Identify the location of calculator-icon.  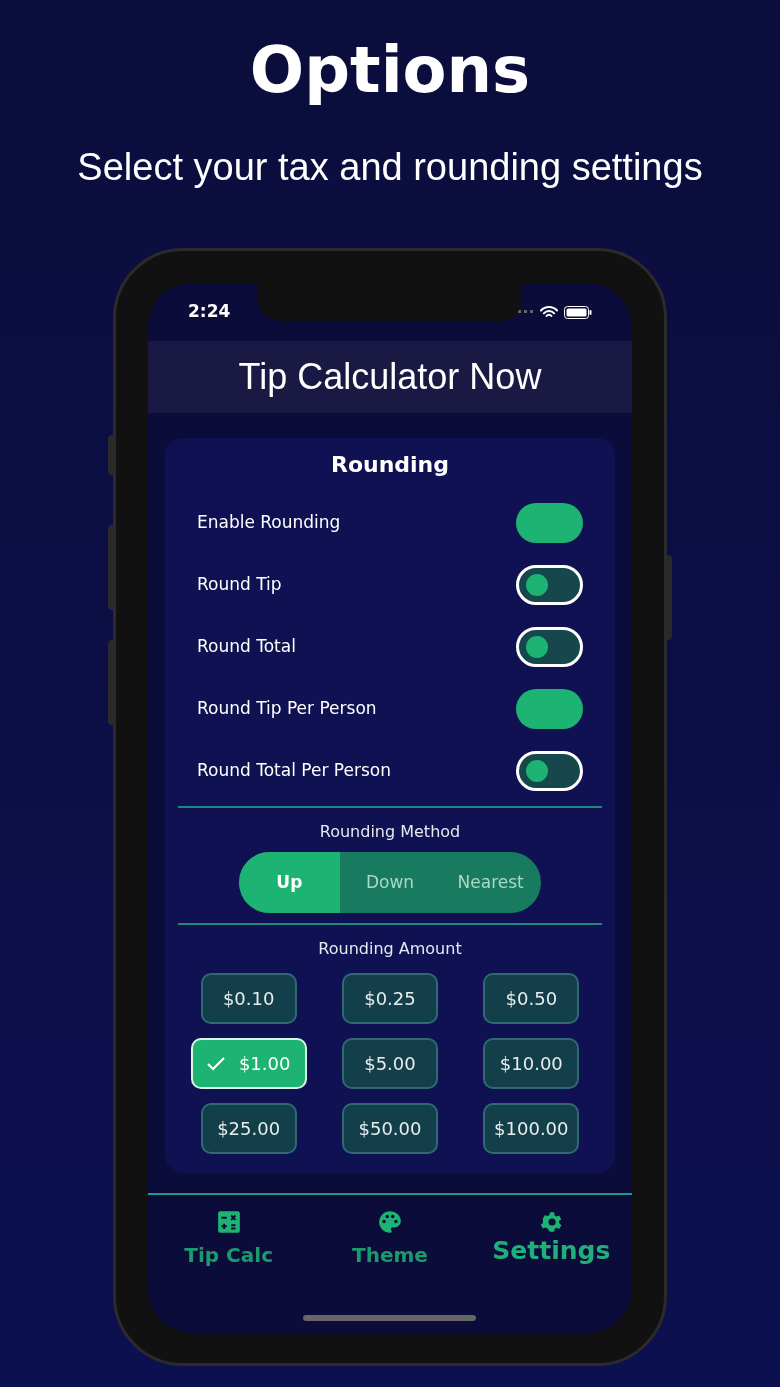
(228, 1222).